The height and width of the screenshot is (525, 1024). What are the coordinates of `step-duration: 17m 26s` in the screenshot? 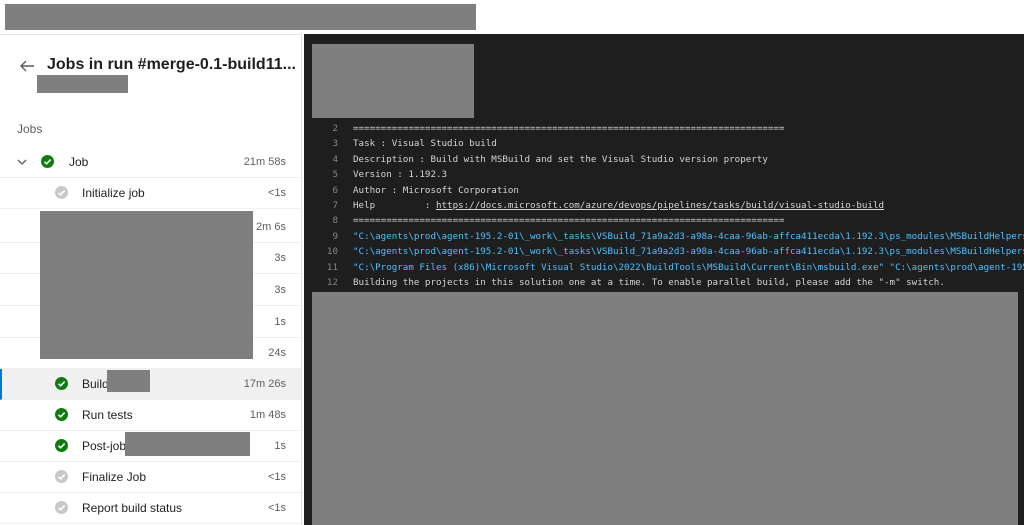 It's located at (264, 384).